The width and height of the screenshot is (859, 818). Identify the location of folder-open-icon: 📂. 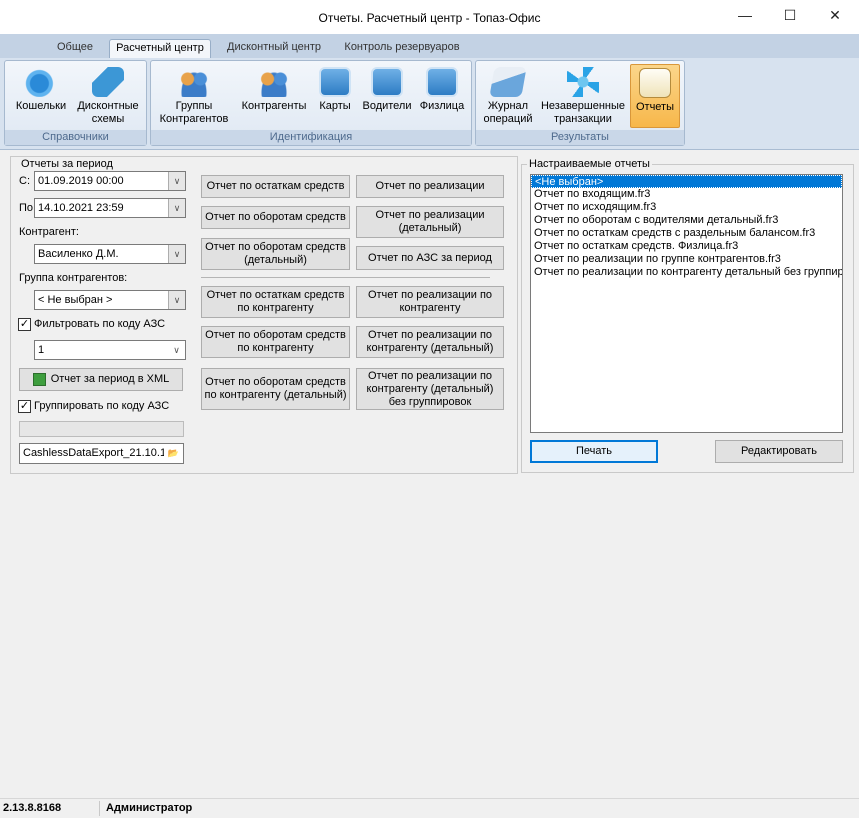
(173, 453).